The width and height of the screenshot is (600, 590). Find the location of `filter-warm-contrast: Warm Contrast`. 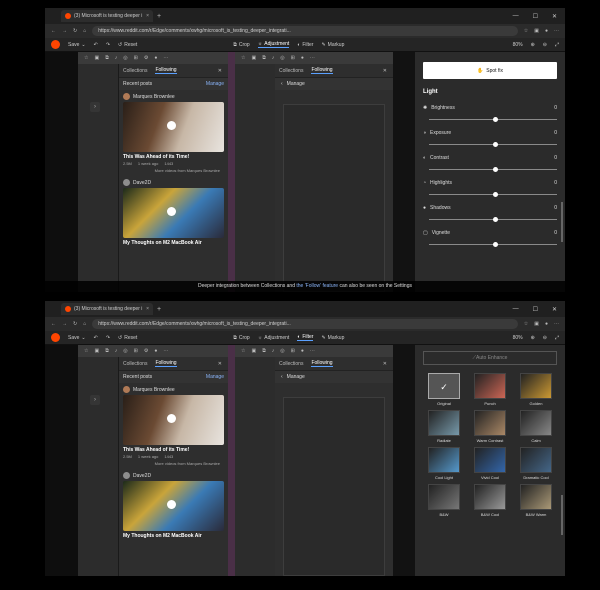

filter-warm-contrast: Warm Contrast is located at coordinates (490, 426).